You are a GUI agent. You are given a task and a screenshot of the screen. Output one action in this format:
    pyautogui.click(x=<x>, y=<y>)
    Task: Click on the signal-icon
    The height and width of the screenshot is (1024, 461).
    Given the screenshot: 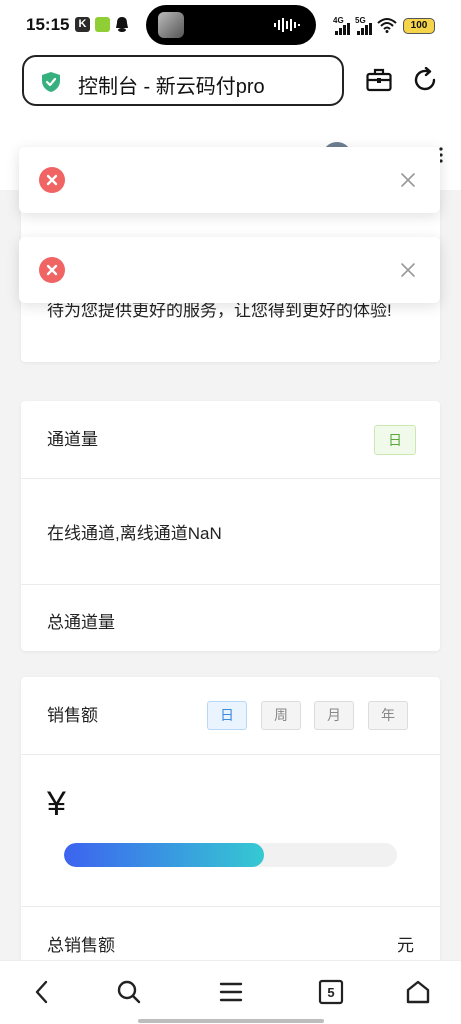 What is the action you would take?
    pyautogui.click(x=343, y=31)
    